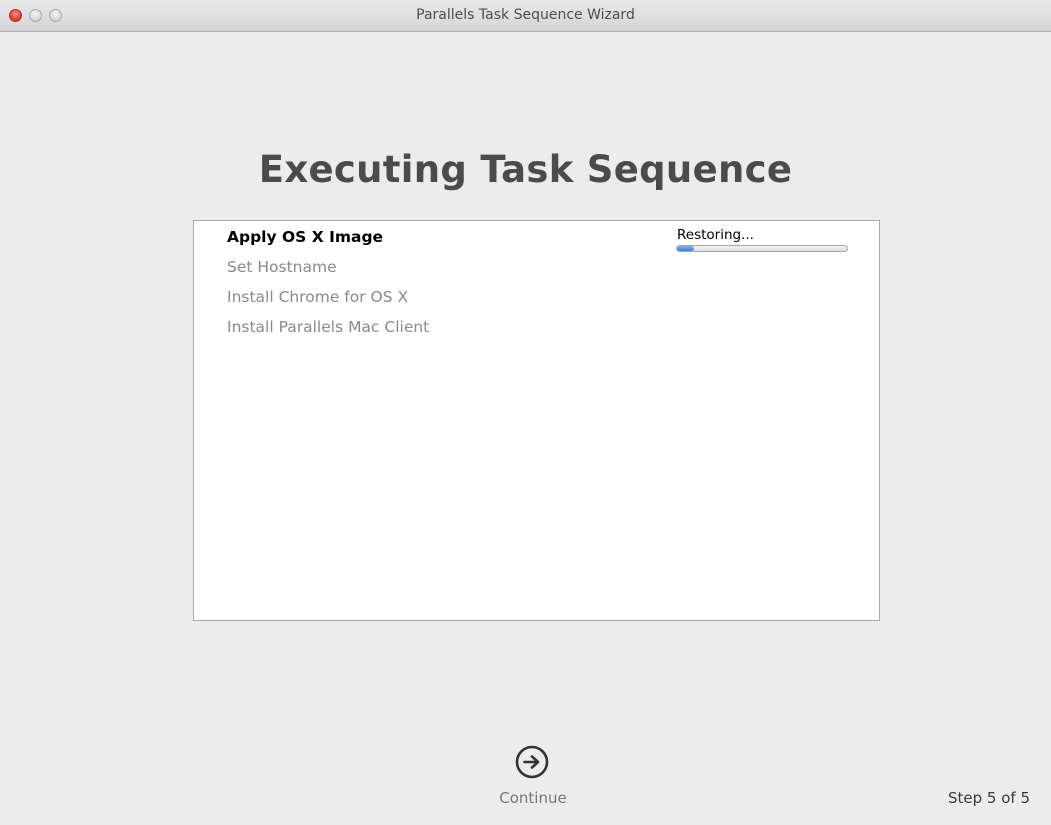 This screenshot has width=1051, height=825. Describe the element at coordinates (533, 798) in the screenshot. I see `continue-label: Continue` at that location.